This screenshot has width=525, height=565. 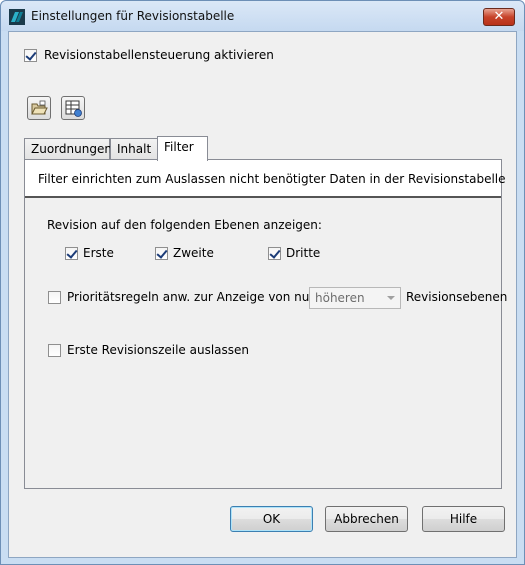 I want to click on help-button: Hilfe, so click(x=463, y=519).